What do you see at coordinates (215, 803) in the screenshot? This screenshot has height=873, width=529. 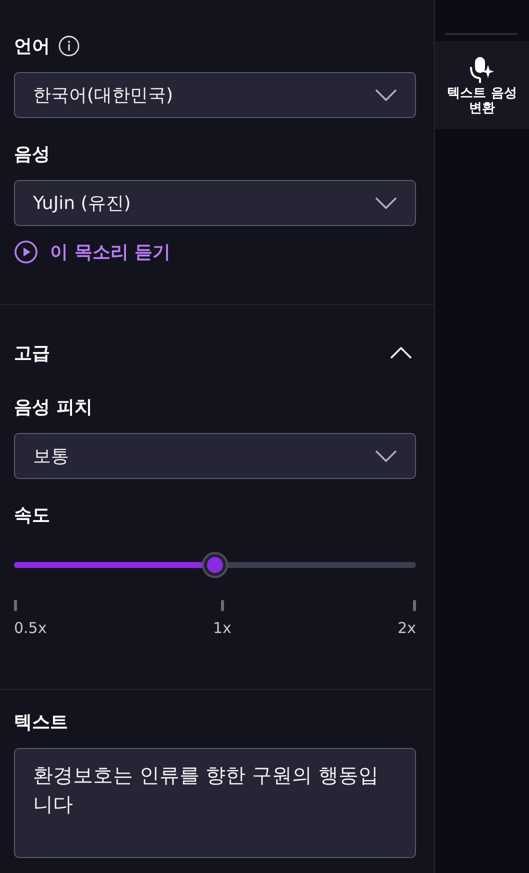 I see `text-input-field: 환경보호는 인류를 향한 구원의 행동입니다` at bounding box center [215, 803].